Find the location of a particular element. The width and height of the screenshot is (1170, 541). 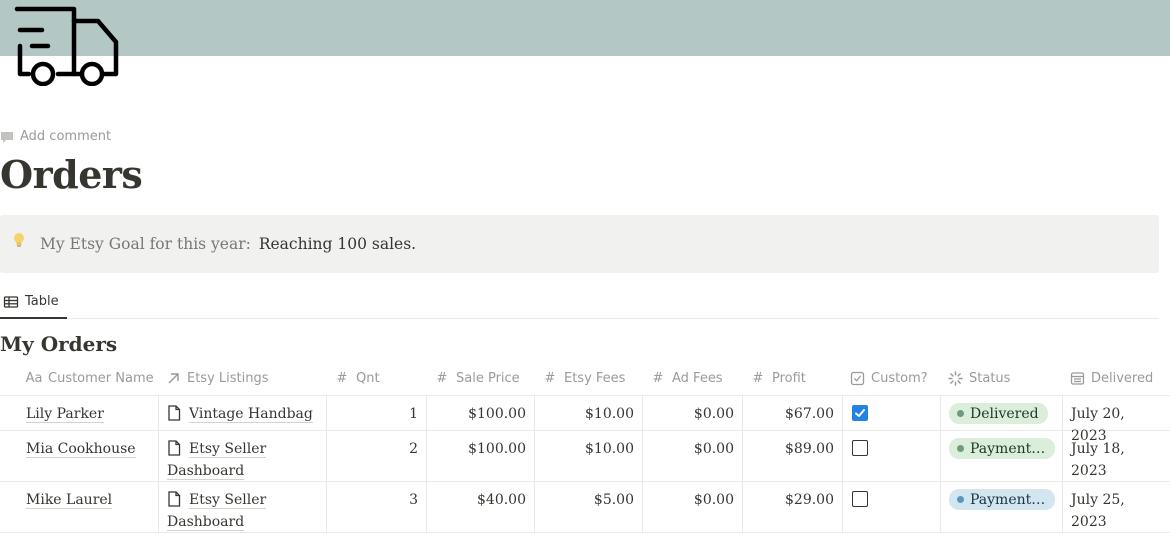

add-comment-button: Add comment is located at coordinates (55, 136).